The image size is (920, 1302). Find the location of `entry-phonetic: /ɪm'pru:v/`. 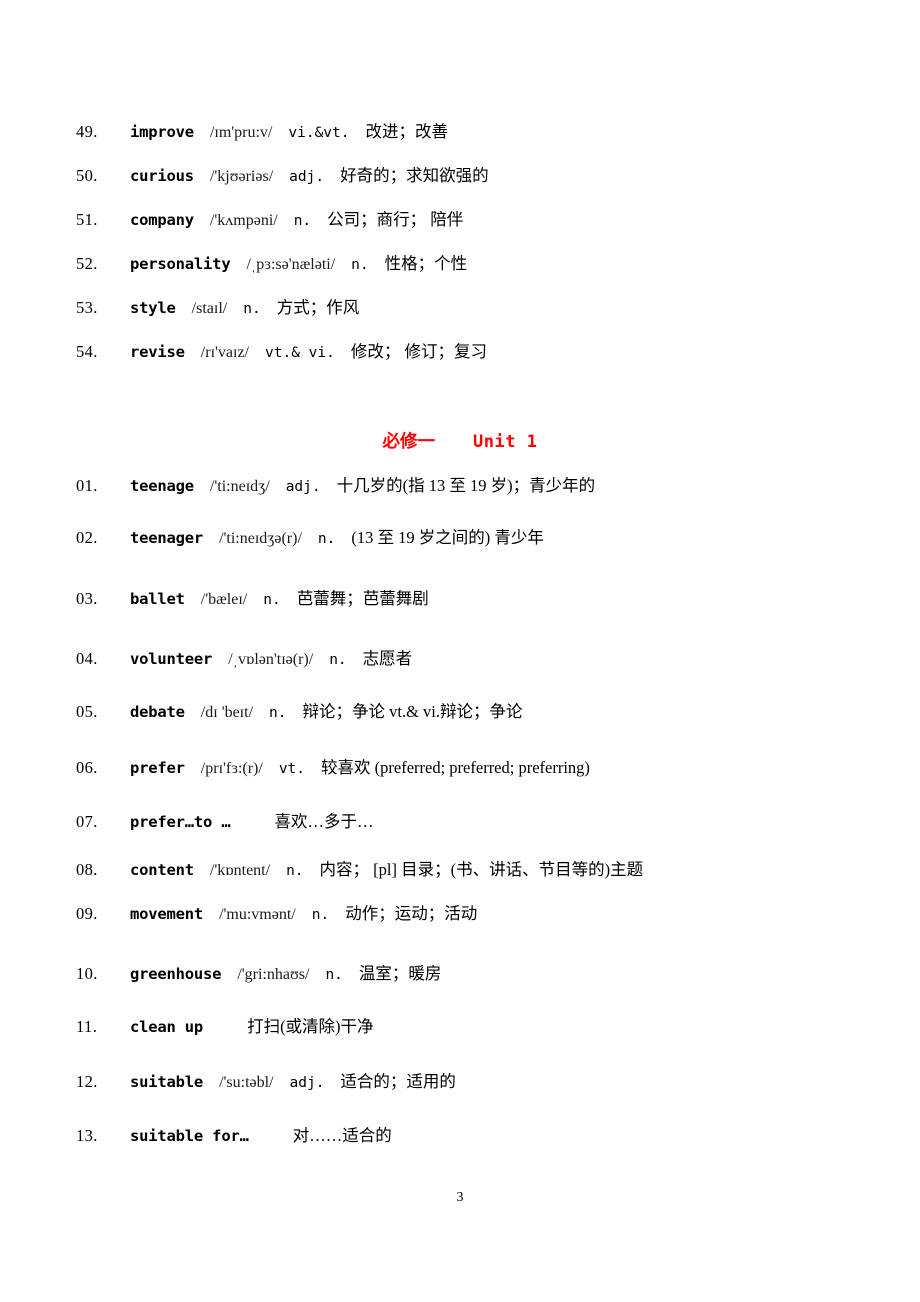

entry-phonetic: /ɪm'pru:v/ is located at coordinates (241, 132).